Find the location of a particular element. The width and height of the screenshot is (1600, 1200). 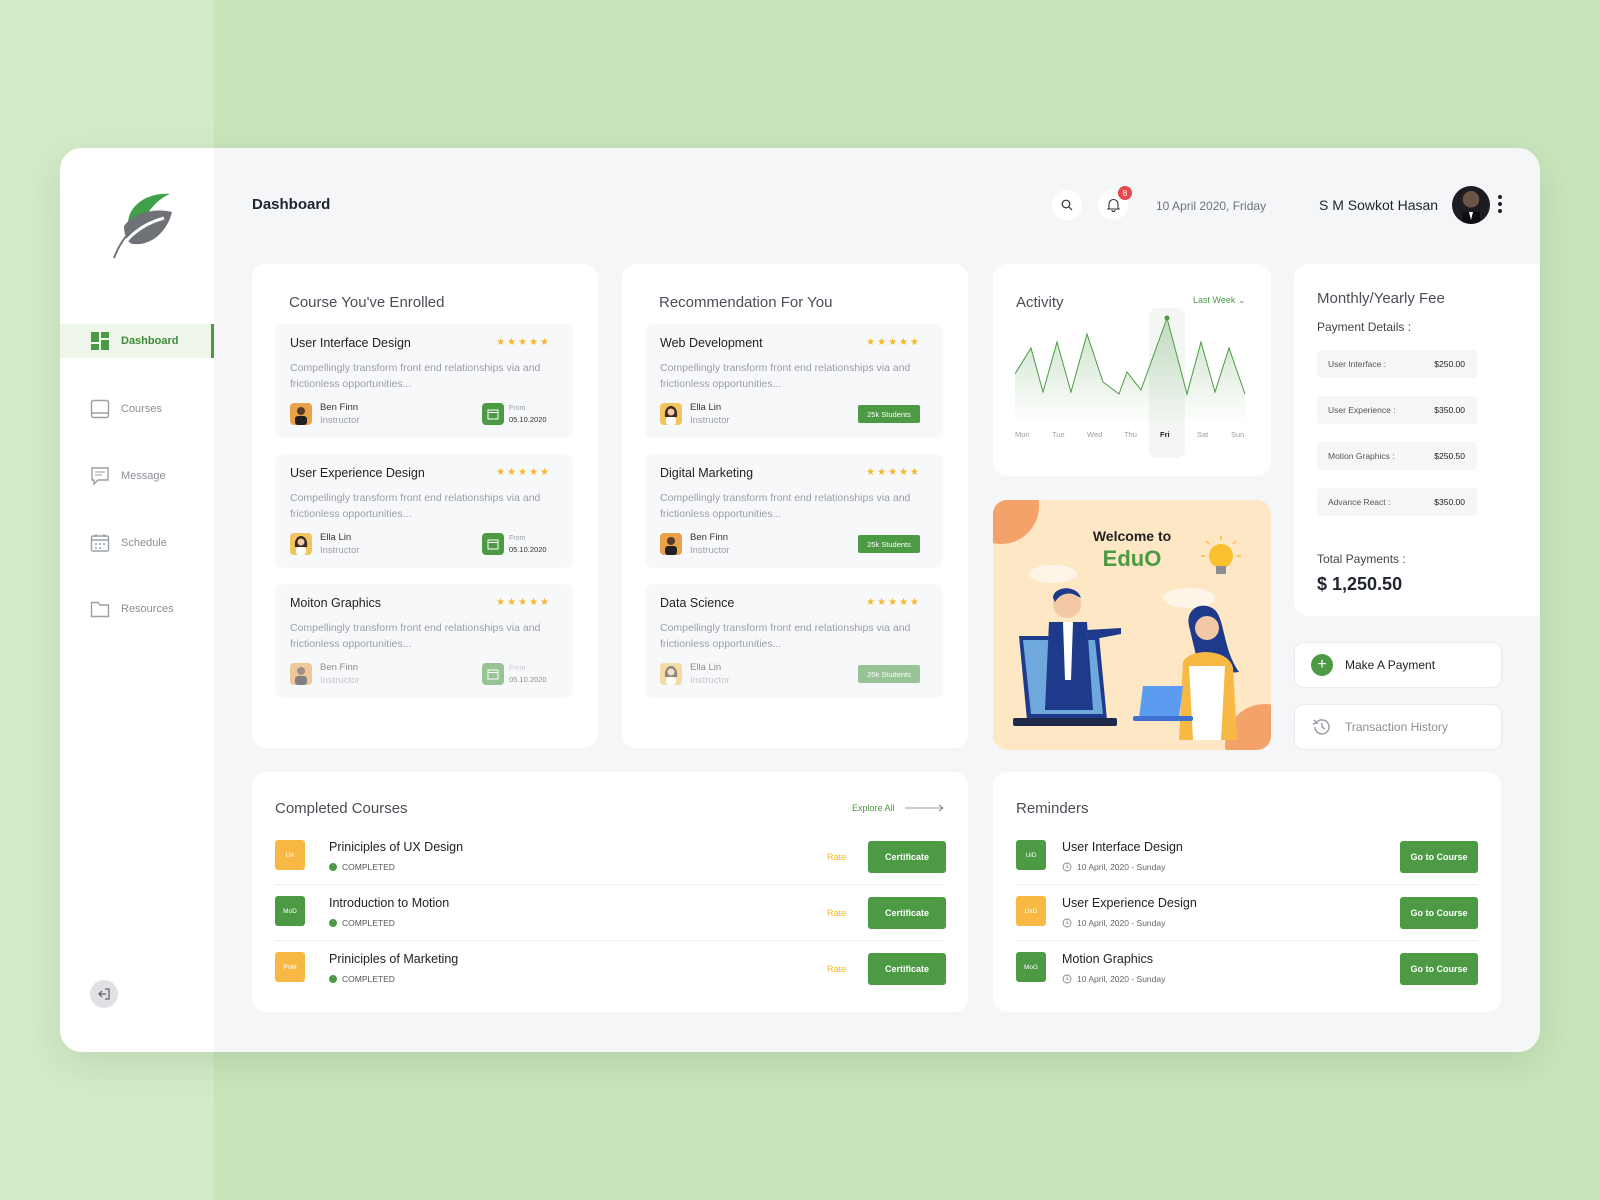

course-badge: UxD is located at coordinates (1031, 911).